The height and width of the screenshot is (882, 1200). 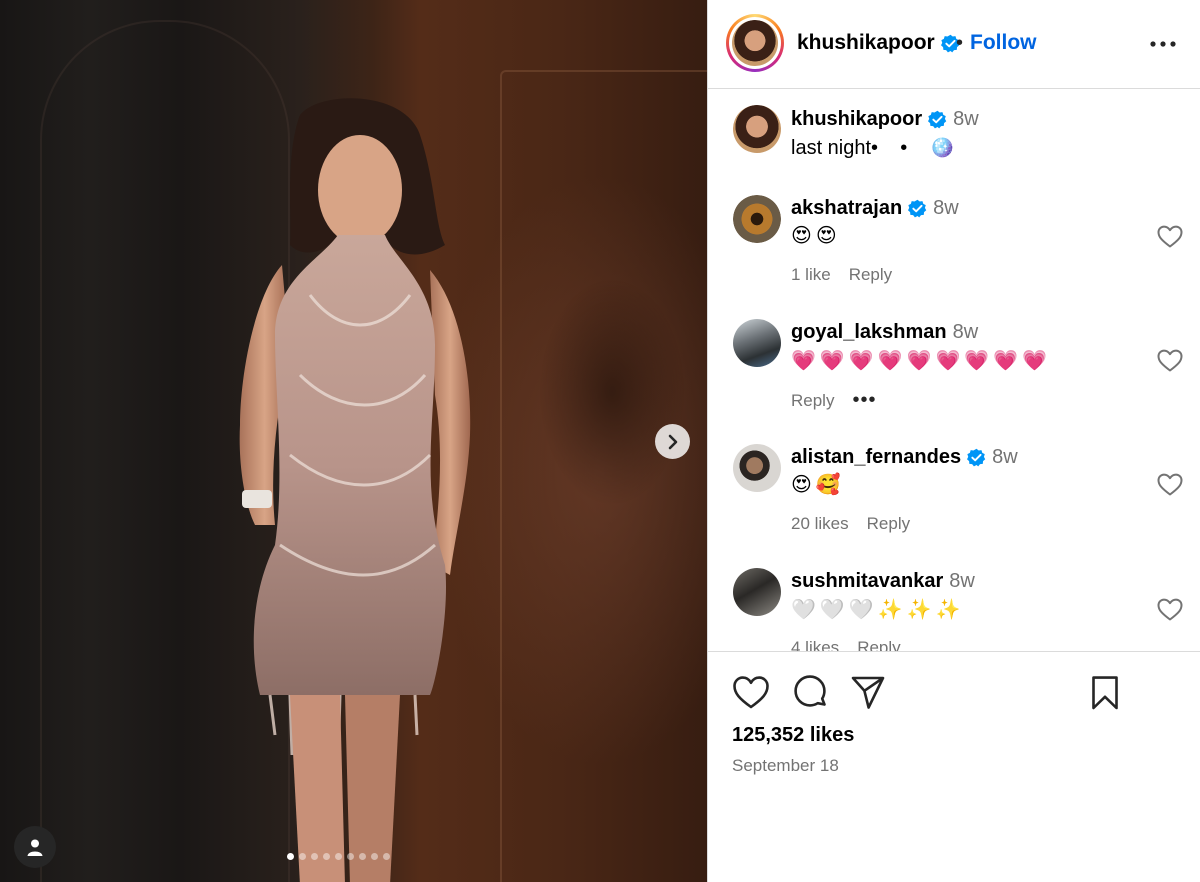 What do you see at coordinates (811, 275) in the screenshot?
I see `comment-likes: 1 like` at bounding box center [811, 275].